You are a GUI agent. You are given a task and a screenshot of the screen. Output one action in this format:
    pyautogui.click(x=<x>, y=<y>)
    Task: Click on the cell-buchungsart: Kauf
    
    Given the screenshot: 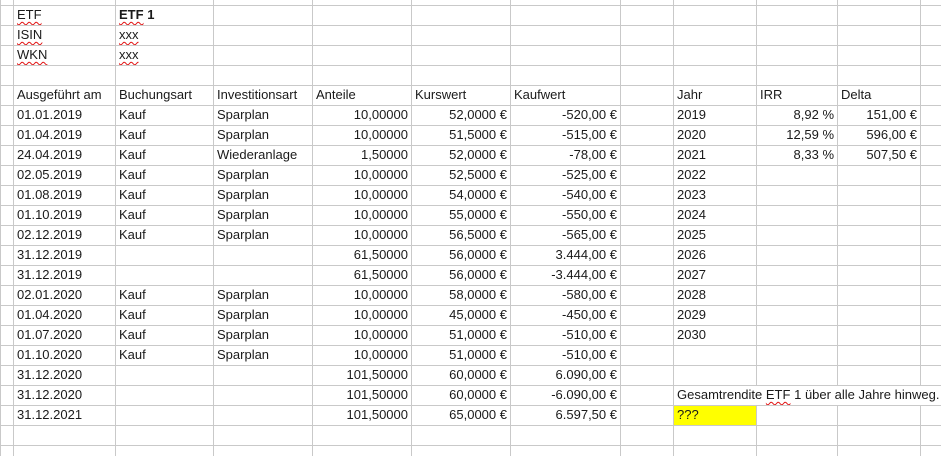 What is the action you would take?
    pyautogui.click(x=164, y=295)
    